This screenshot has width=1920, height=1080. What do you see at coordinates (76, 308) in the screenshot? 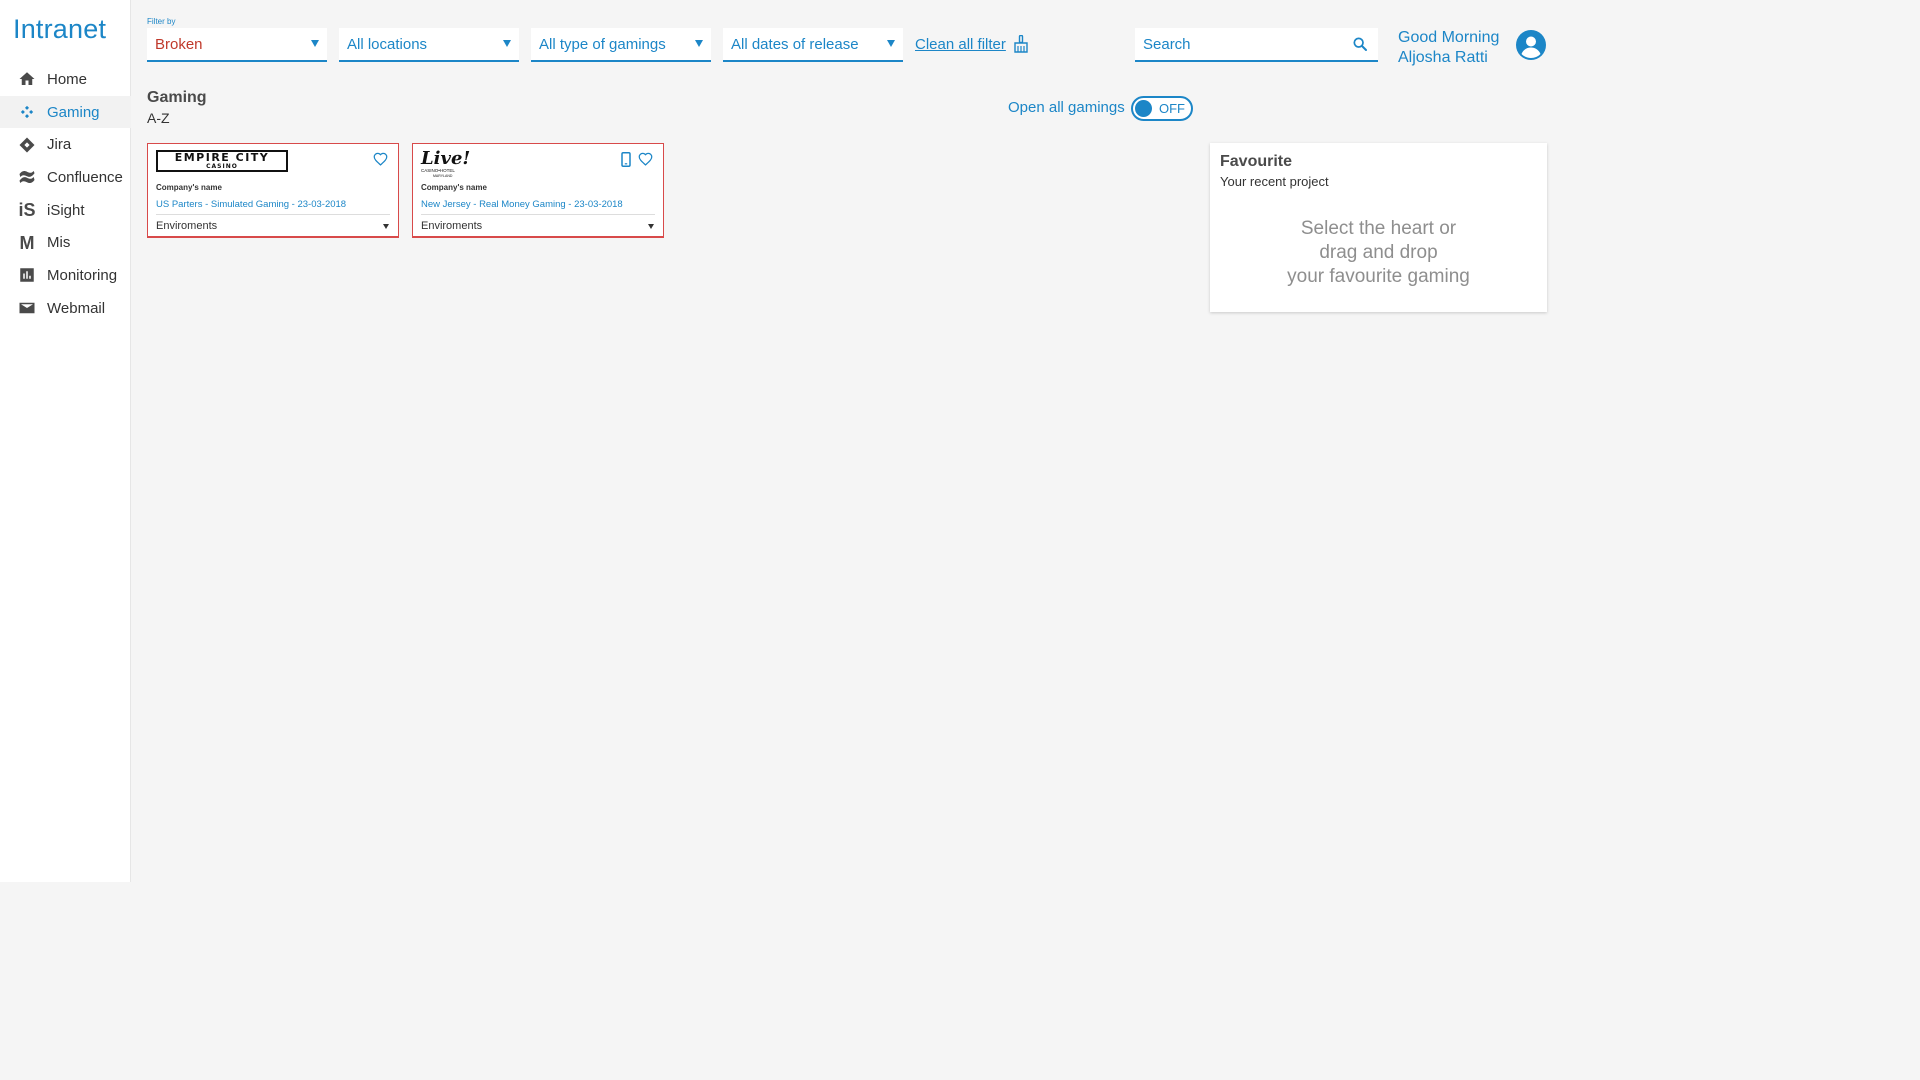
I see `sidebar-item-label: Webmail` at bounding box center [76, 308].